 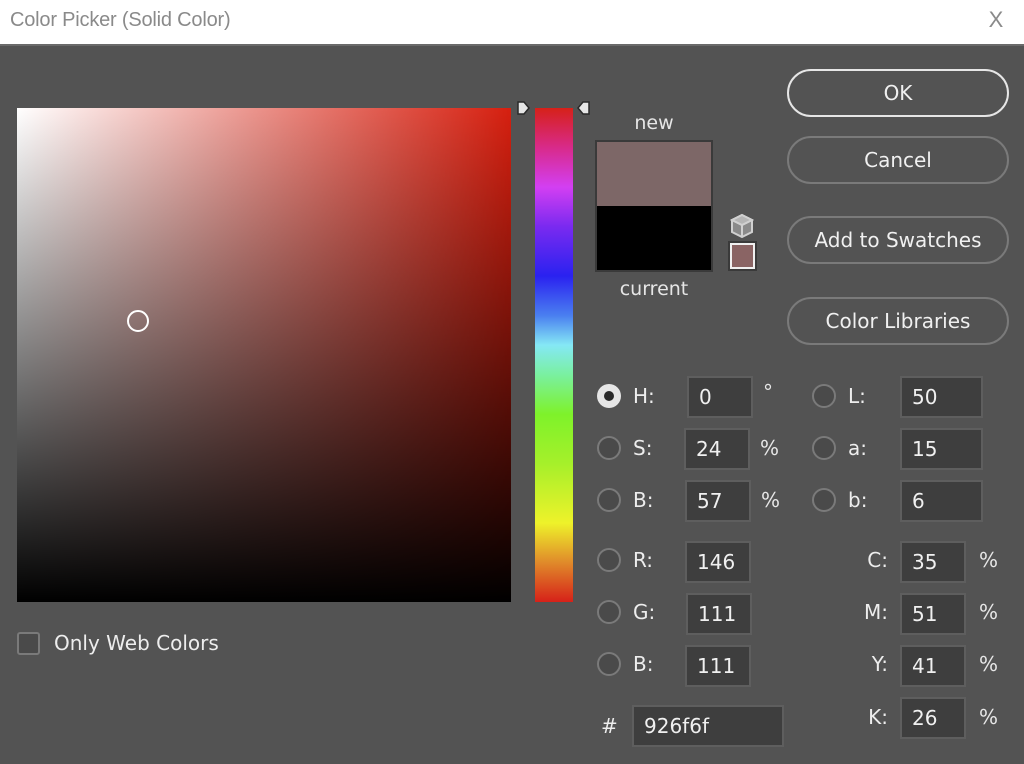 I want to click on color-picker-cursor, so click(x=138, y=321).